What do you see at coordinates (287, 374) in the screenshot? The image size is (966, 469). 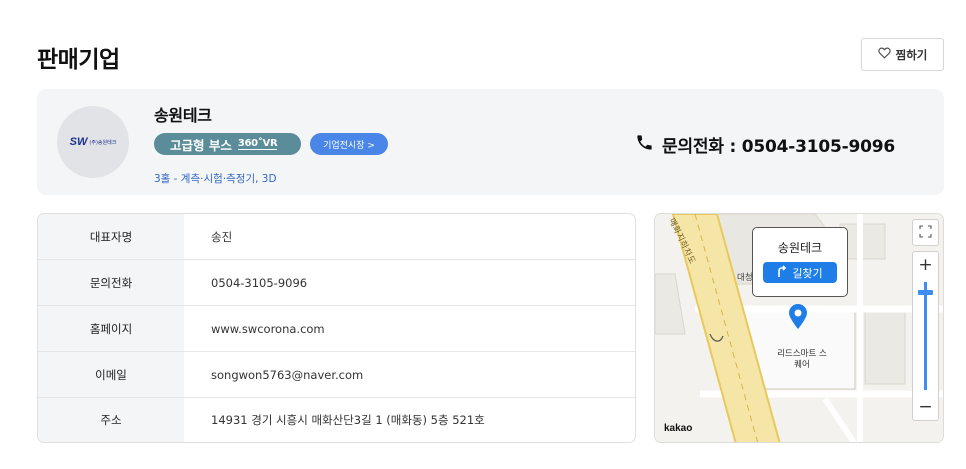 I see `row-value: songwon5763@naver.com` at bounding box center [287, 374].